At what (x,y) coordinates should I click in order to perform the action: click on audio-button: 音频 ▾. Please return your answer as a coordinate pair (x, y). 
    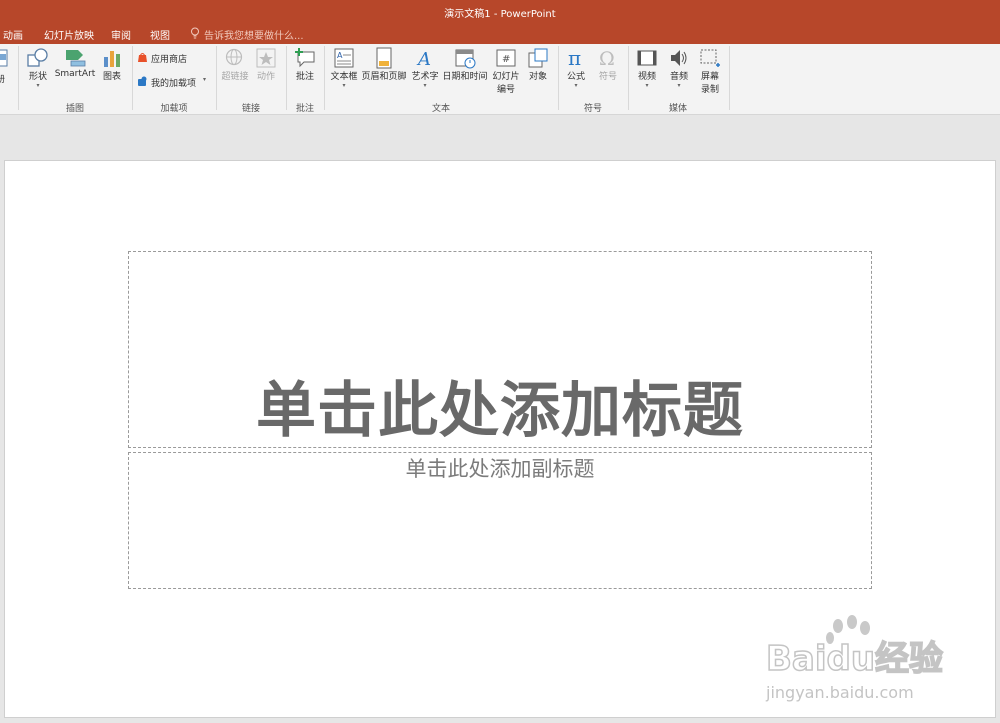
    Looking at the image, I should click on (679, 68).